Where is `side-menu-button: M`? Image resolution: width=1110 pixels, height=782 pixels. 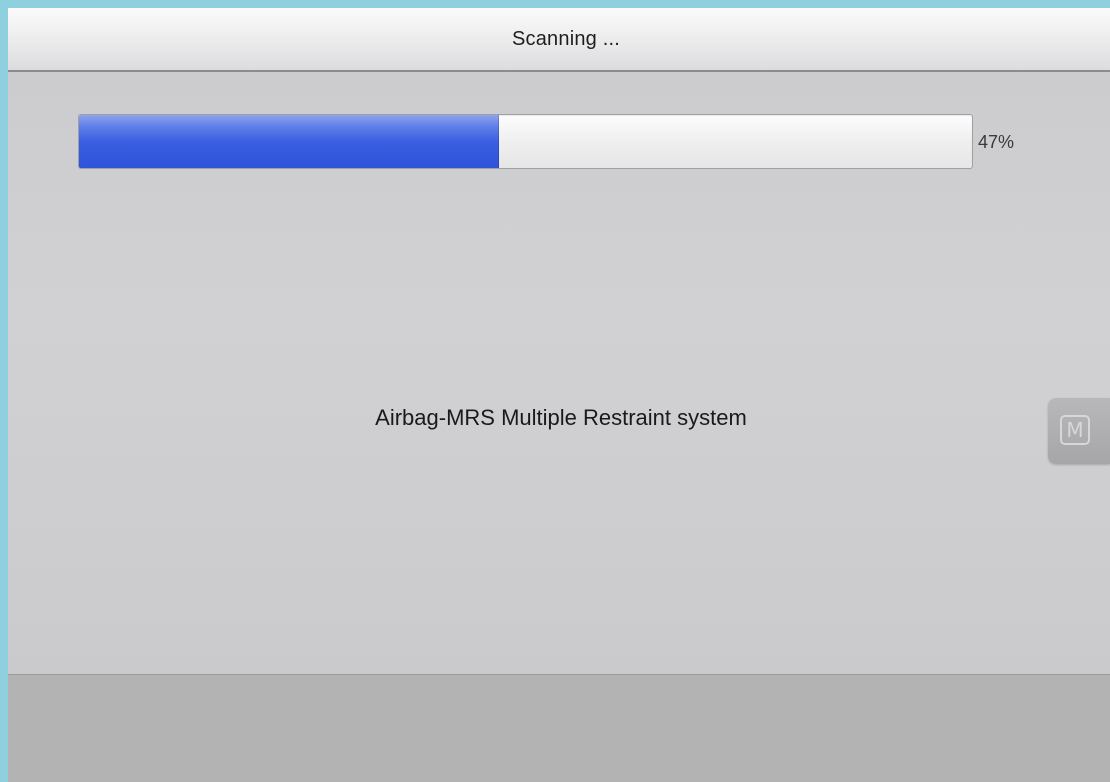
side-menu-button: M is located at coordinates (1079, 431).